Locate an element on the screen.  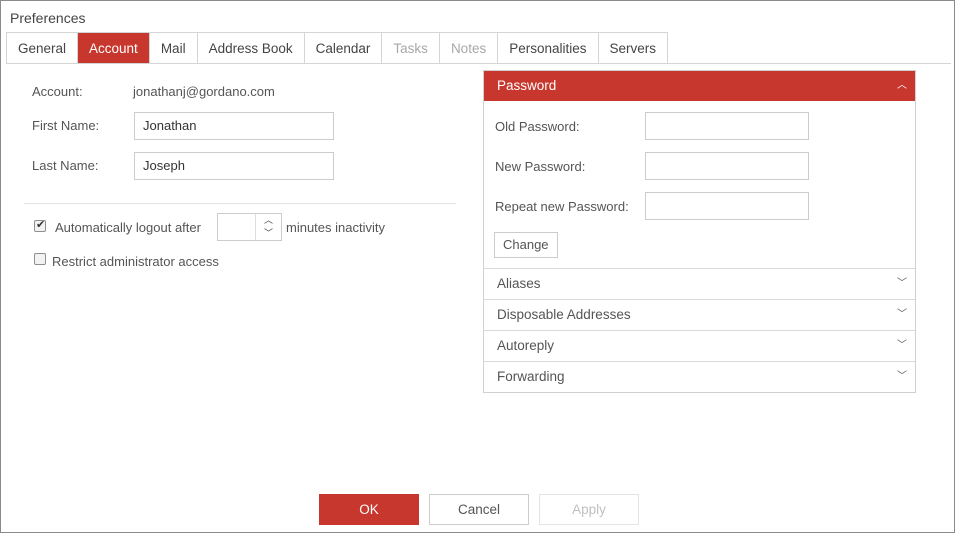
auto-logout-checkbox: ✔ is located at coordinates (40, 225).